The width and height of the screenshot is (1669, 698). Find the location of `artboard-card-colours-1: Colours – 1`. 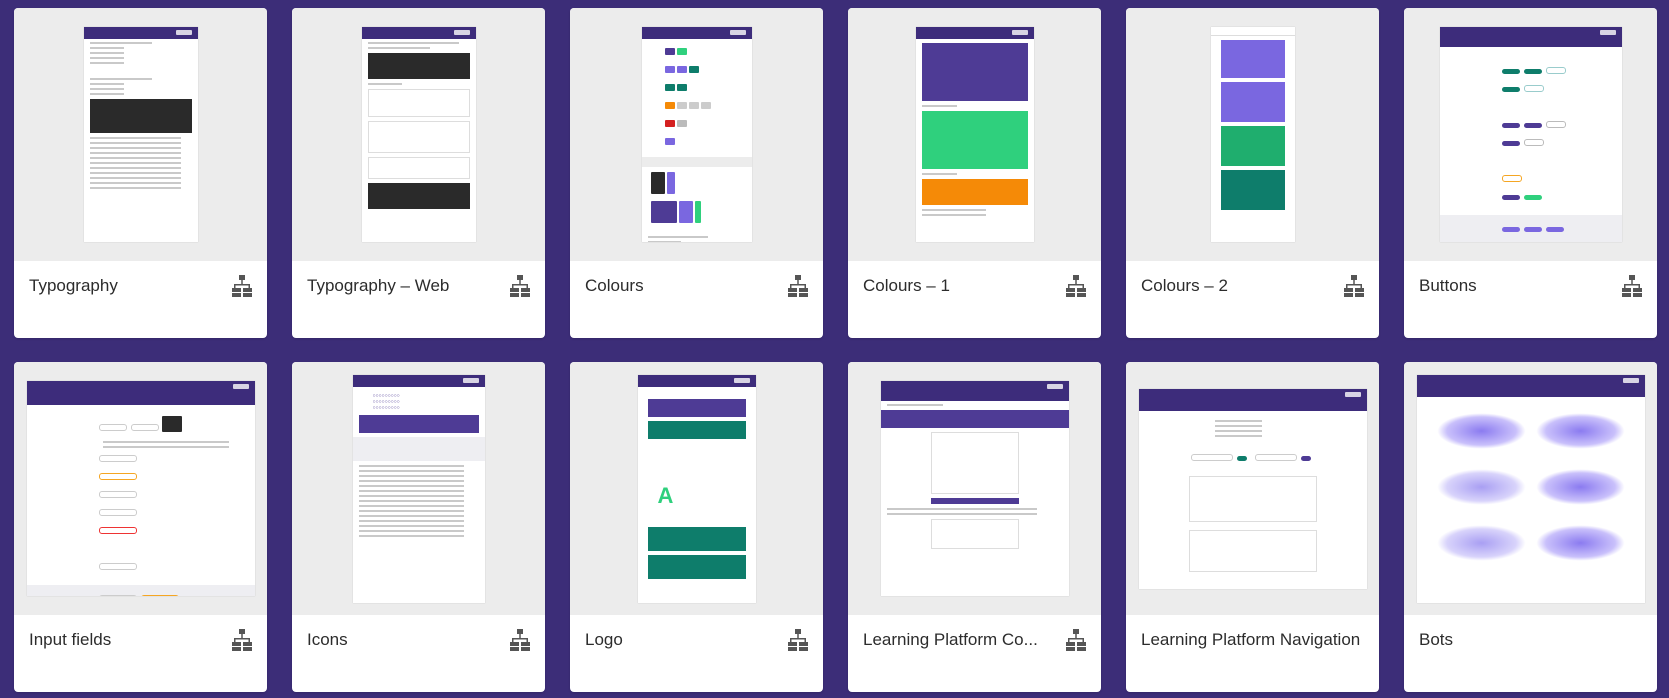

artboard-card-colours-1: Colours – 1 is located at coordinates (974, 173).